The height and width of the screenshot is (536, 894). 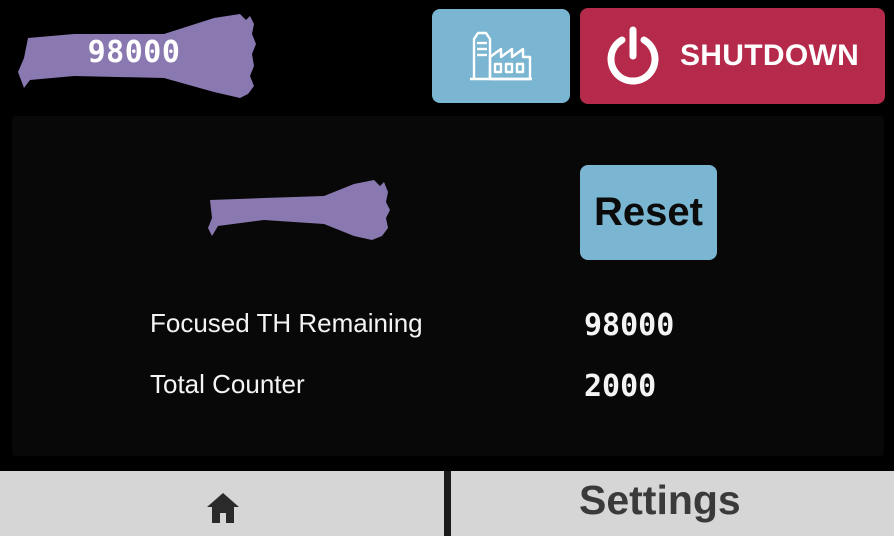 I want to click on bottom-nav: Settings, so click(x=447, y=503).